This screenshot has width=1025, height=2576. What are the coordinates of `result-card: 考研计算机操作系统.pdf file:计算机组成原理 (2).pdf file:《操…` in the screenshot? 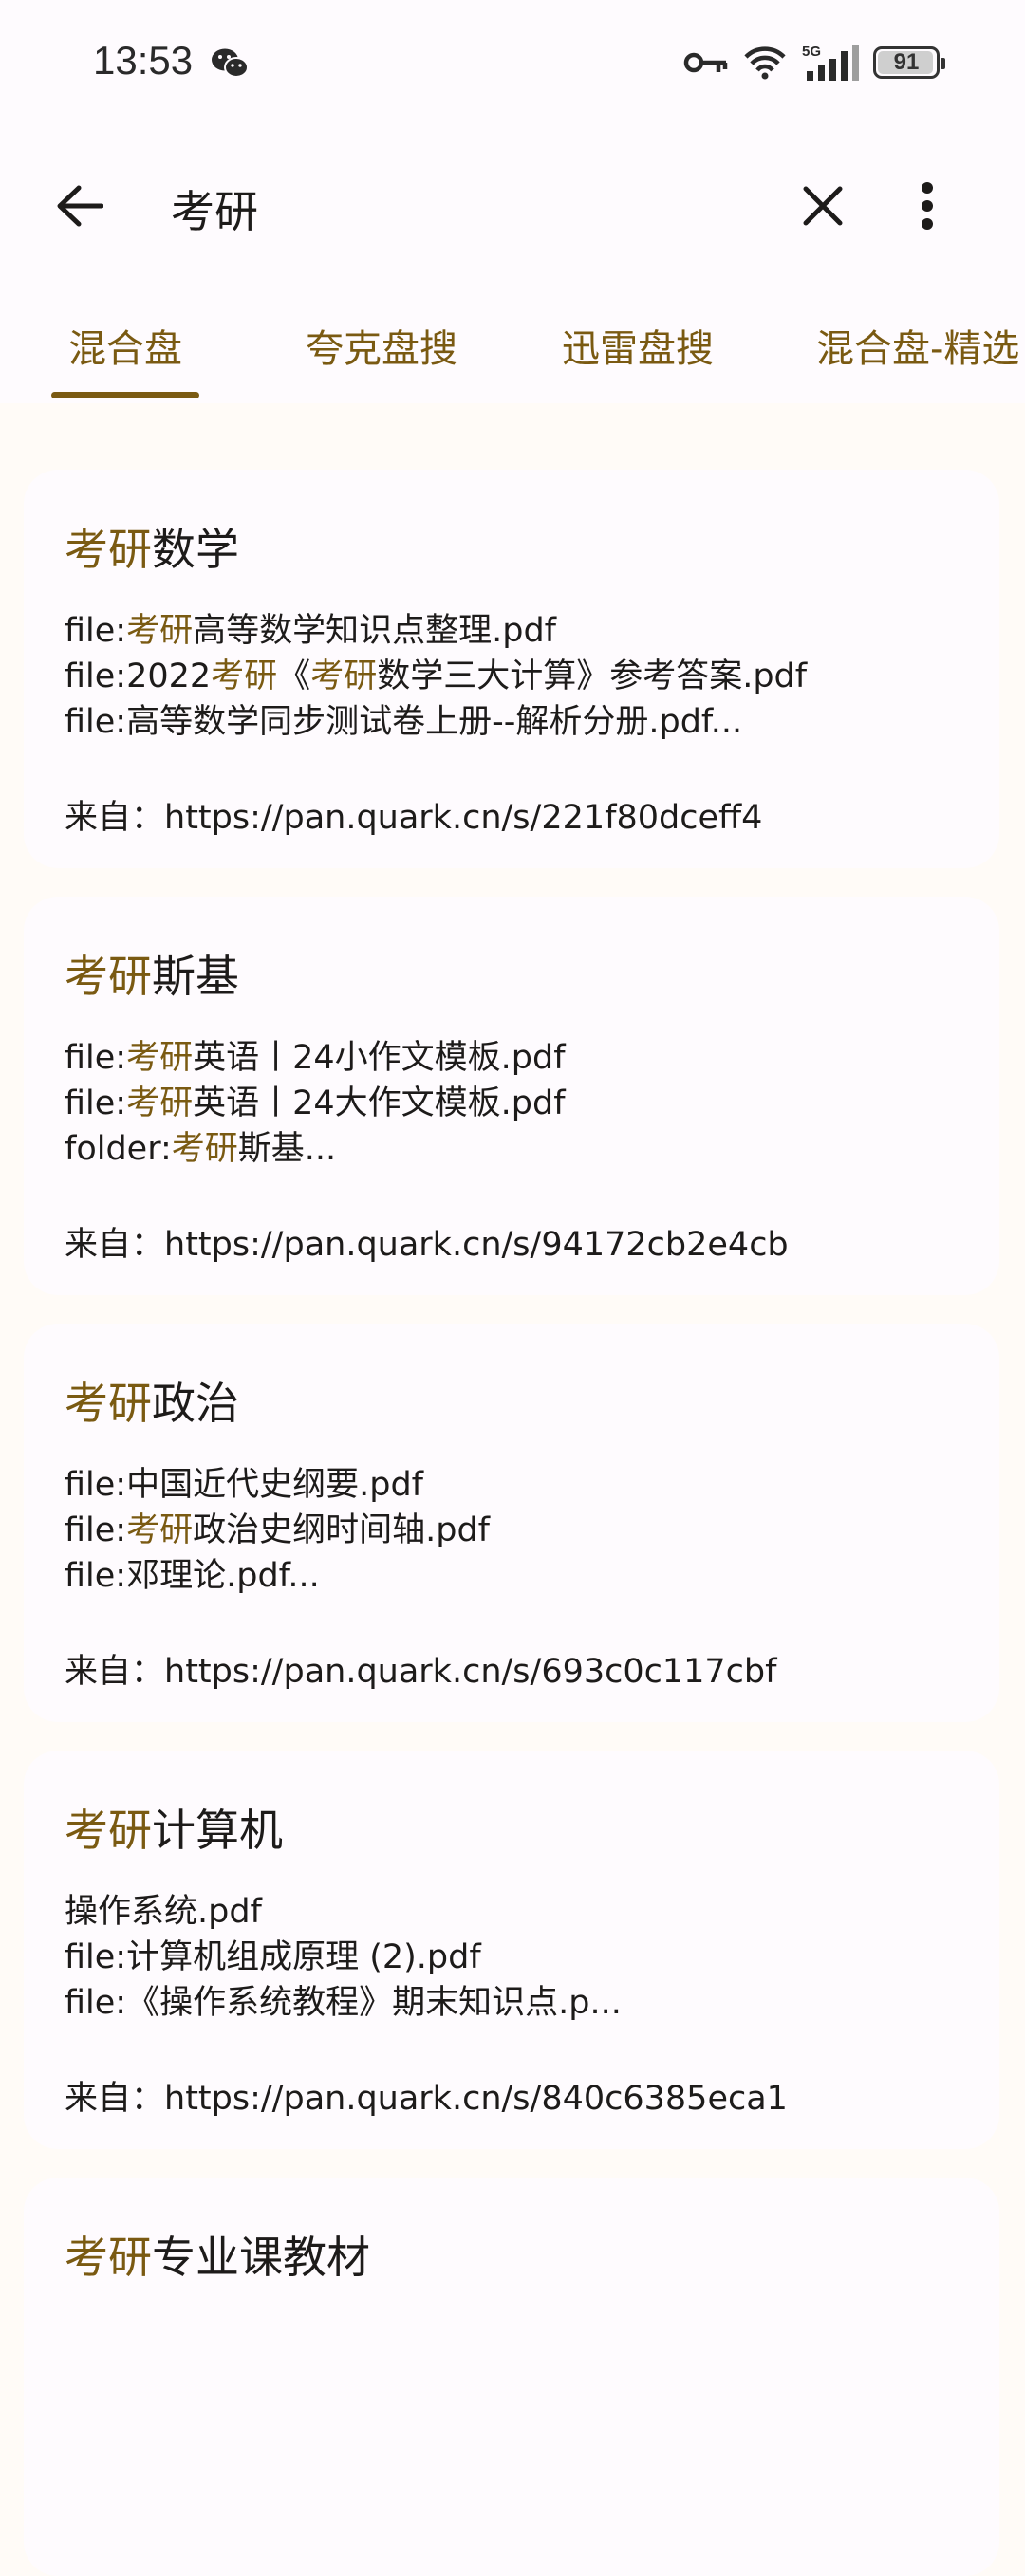 It's located at (512, 1950).